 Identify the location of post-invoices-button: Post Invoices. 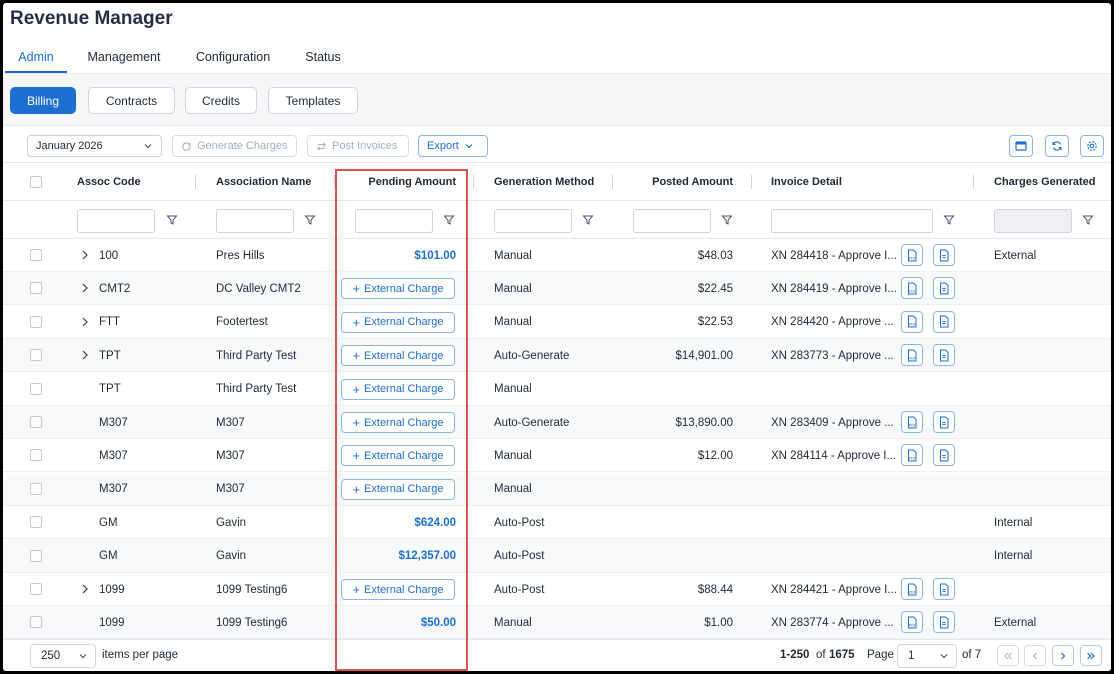
(358, 146).